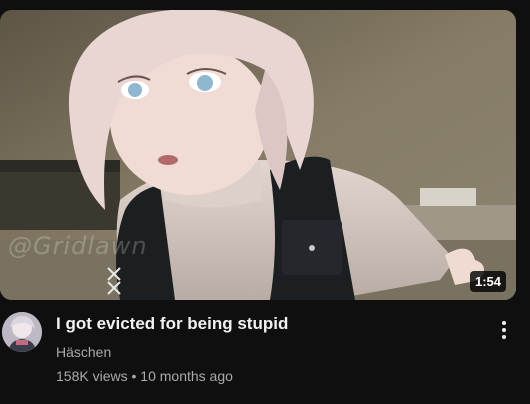 The width and height of the screenshot is (530, 404). I want to click on more-actions-button, so click(504, 330).